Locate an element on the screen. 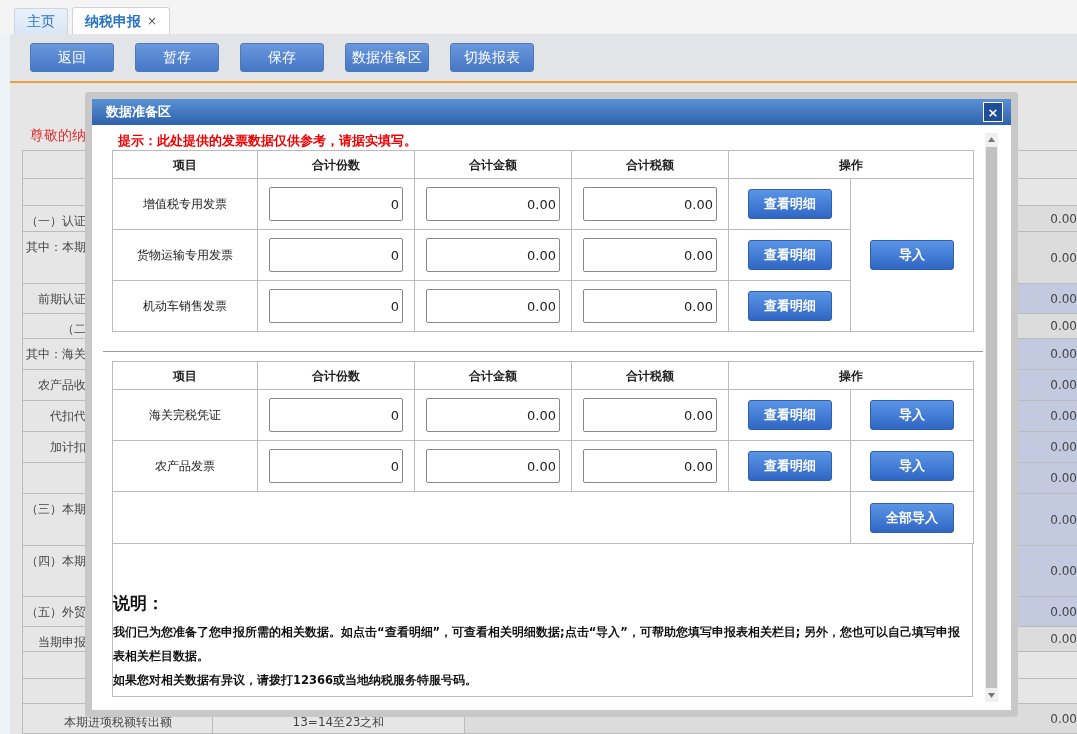 This screenshot has width=1077, height=734. row-label: 农产品收 is located at coordinates (62, 385).